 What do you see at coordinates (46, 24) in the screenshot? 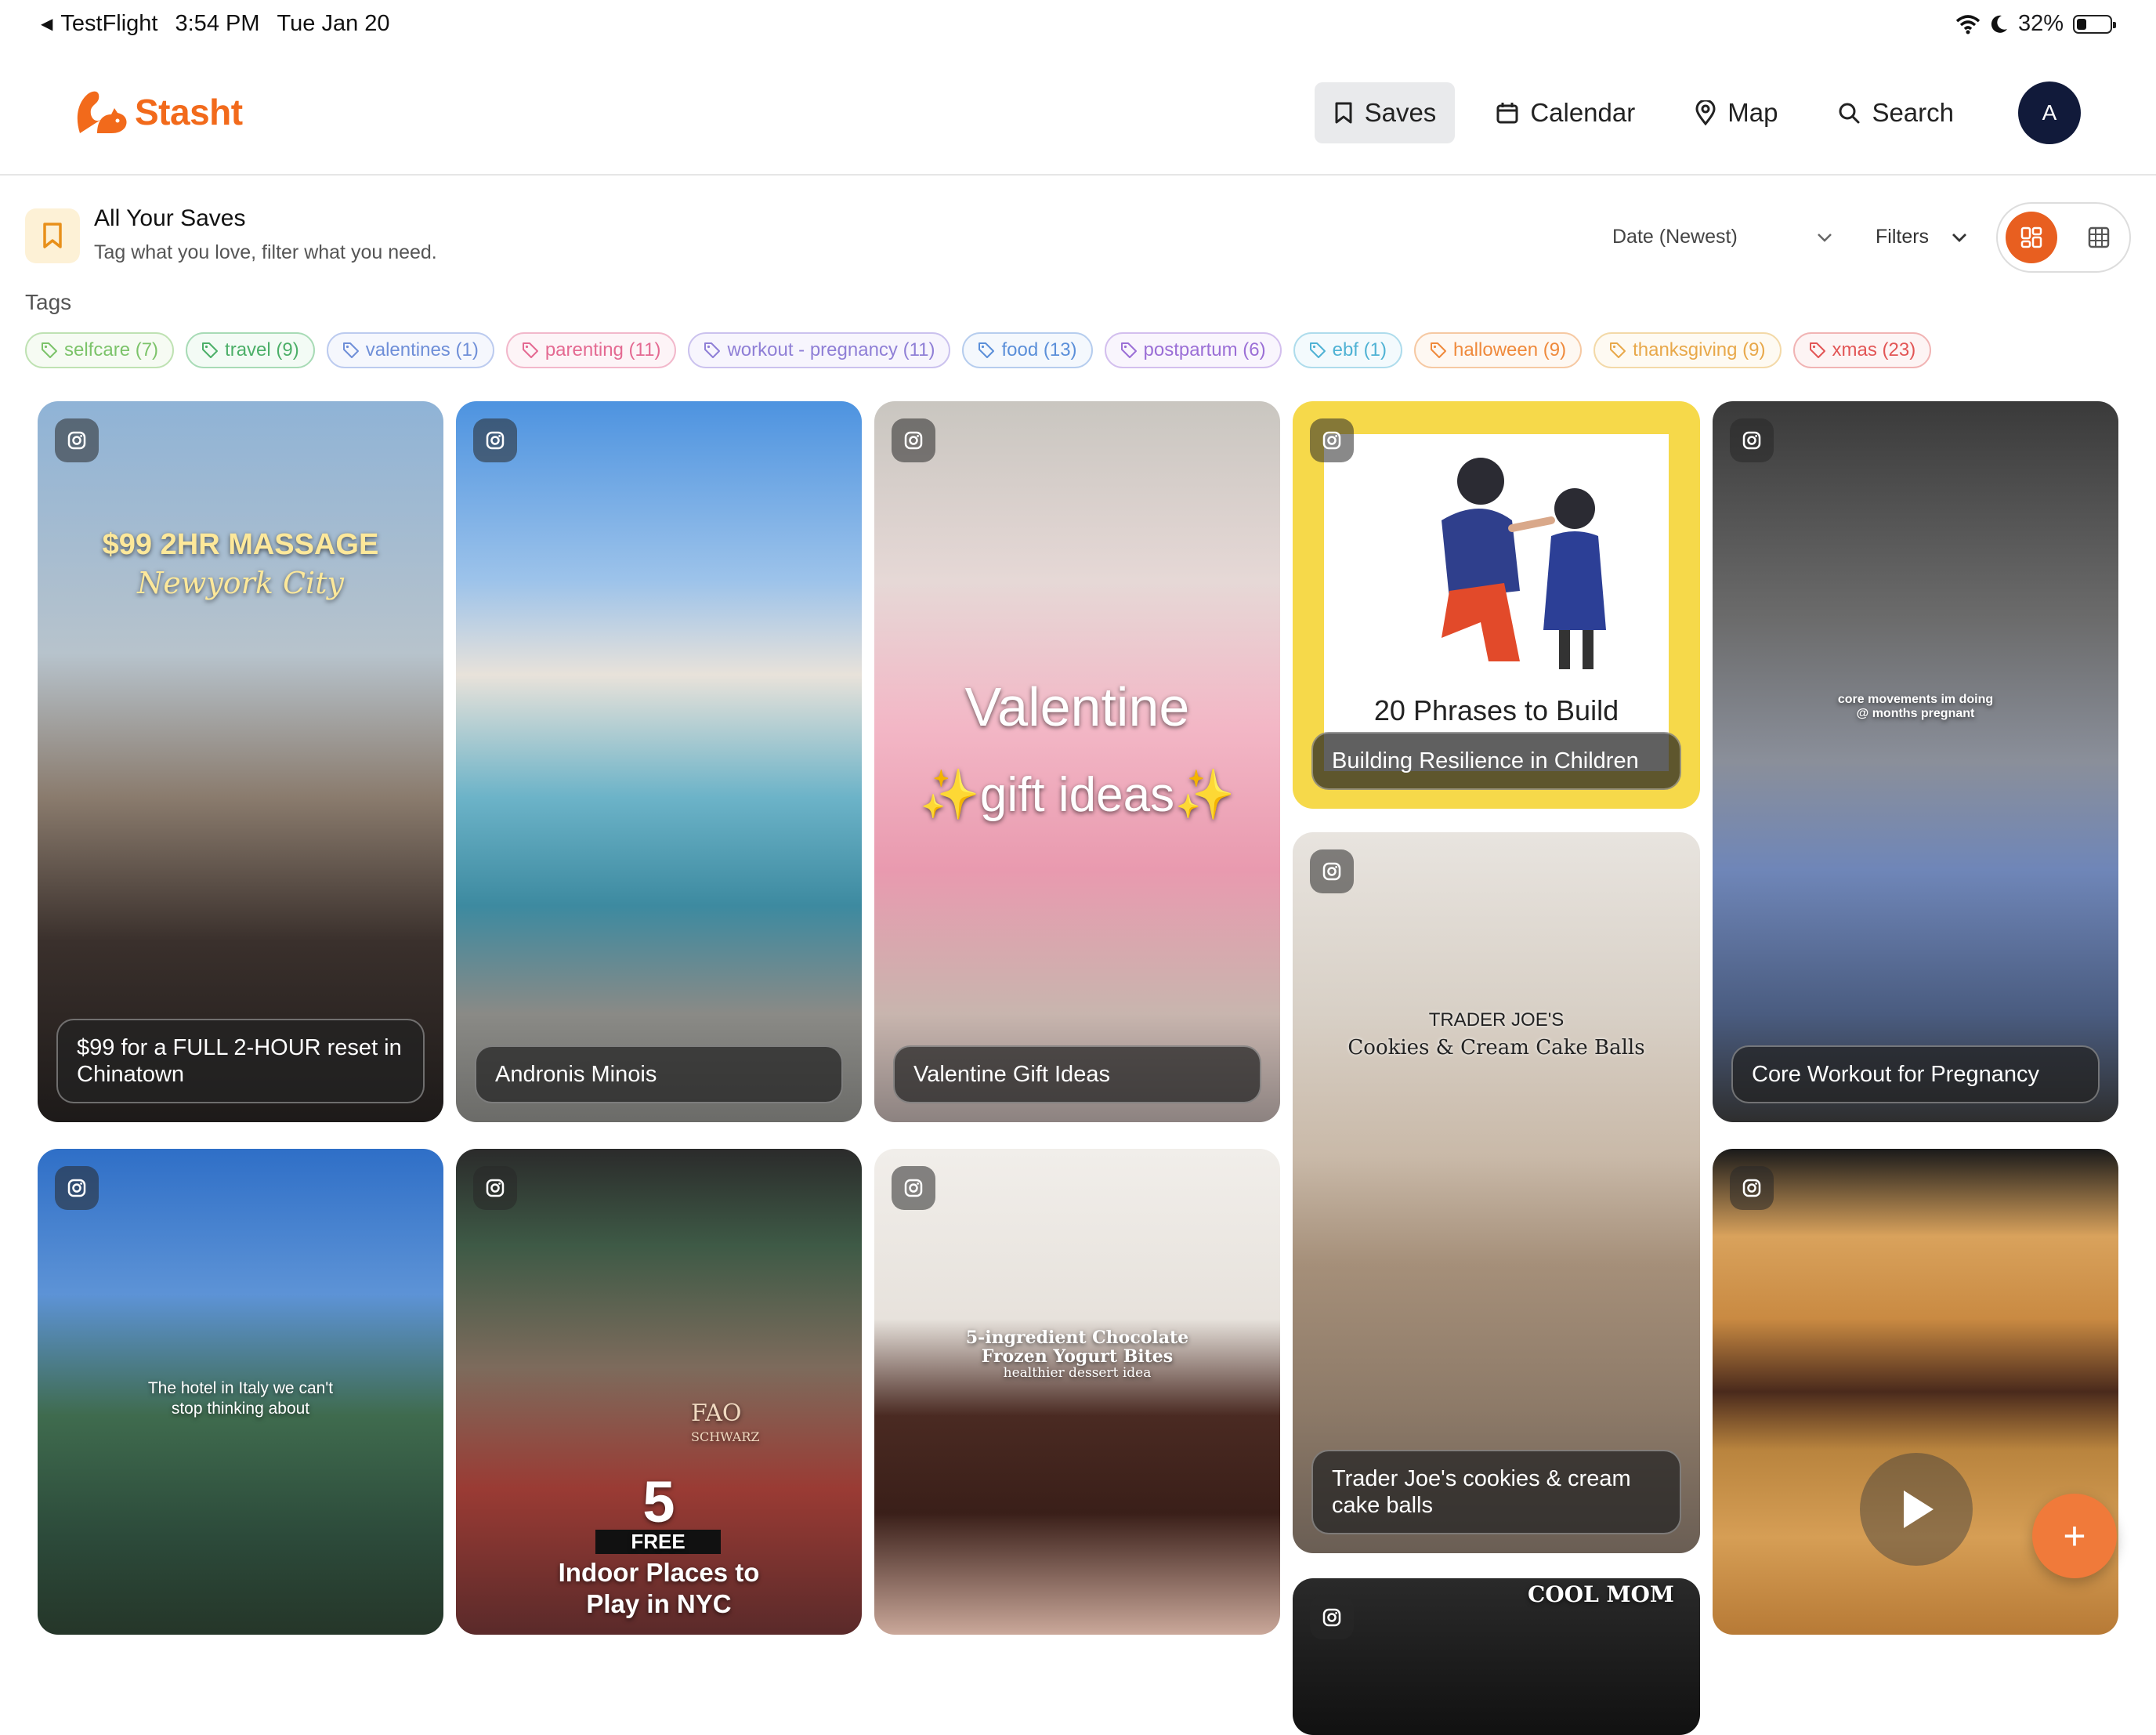
I see `back-arrow-icon: ◀` at bounding box center [46, 24].